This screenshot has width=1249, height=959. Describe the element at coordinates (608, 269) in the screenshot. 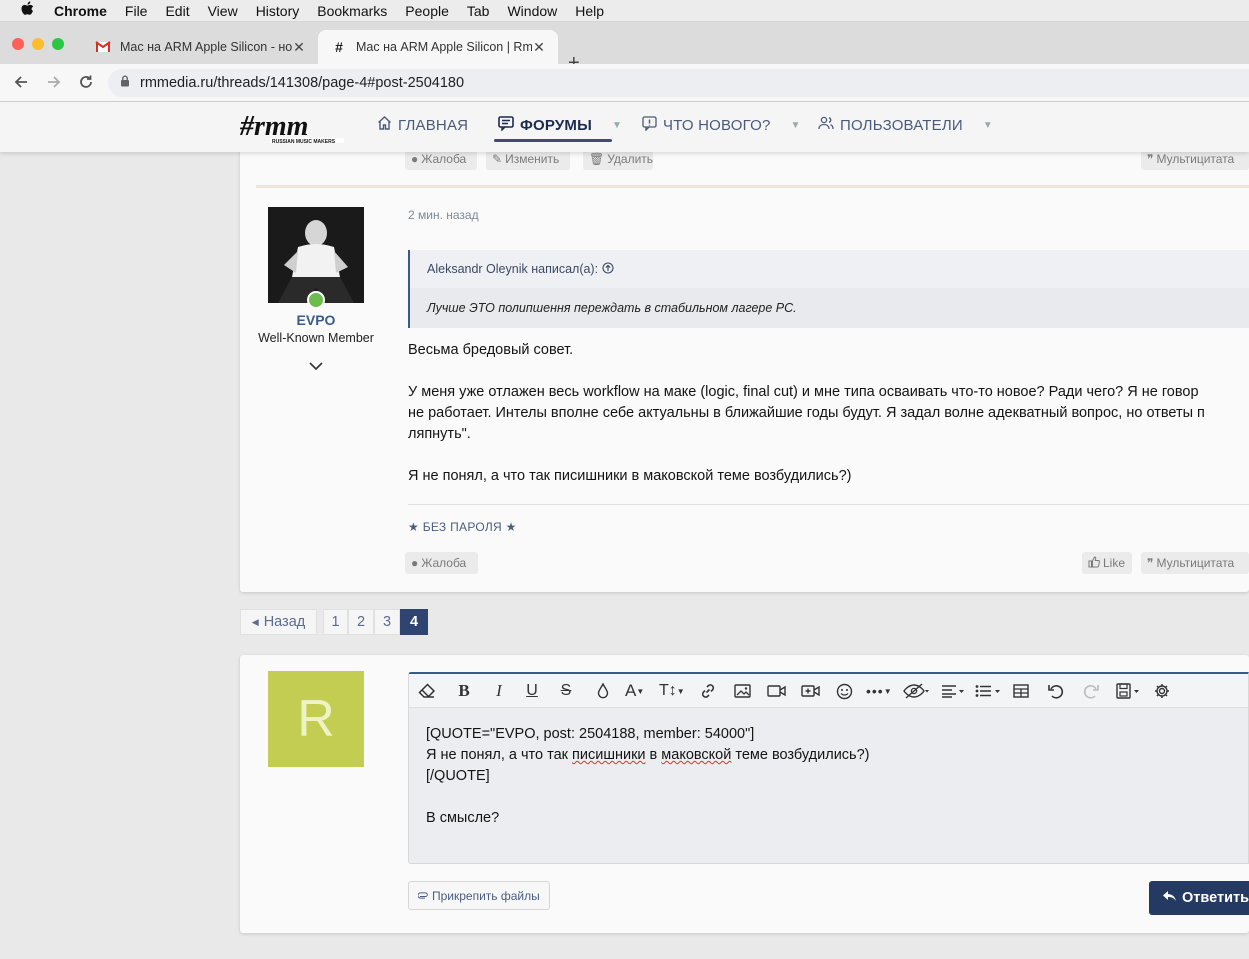

I see `arrow-up-circle-icon` at that location.